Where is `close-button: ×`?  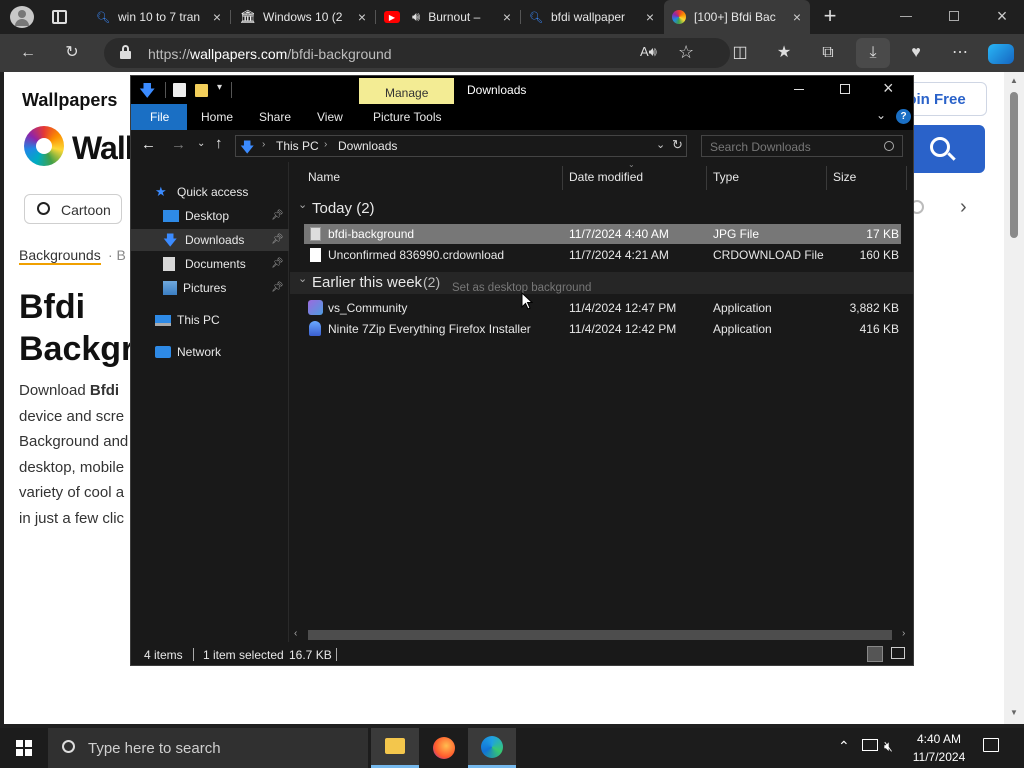
close-button: × is located at coordinates (888, 88).